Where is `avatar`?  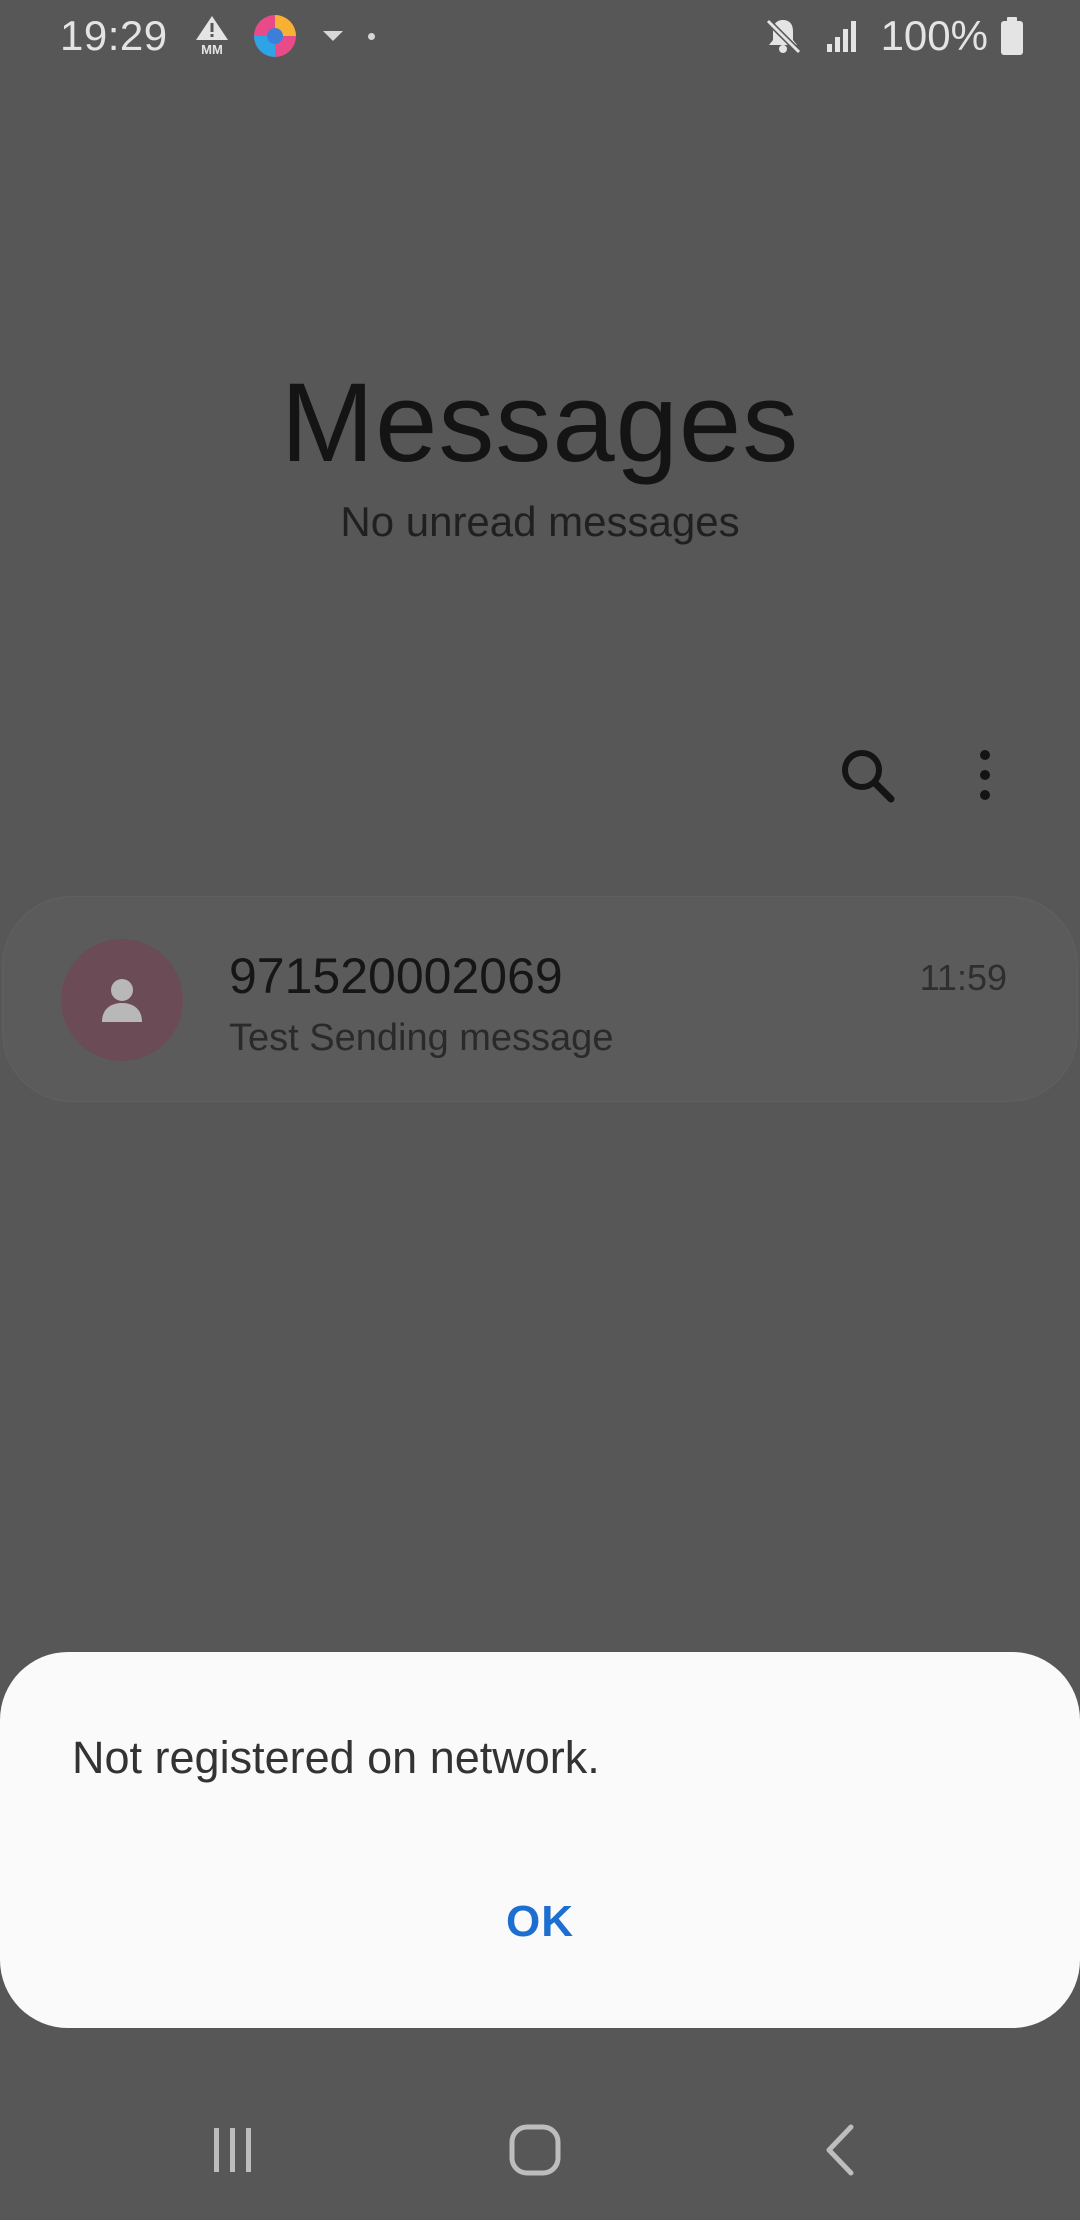 avatar is located at coordinates (122, 1000).